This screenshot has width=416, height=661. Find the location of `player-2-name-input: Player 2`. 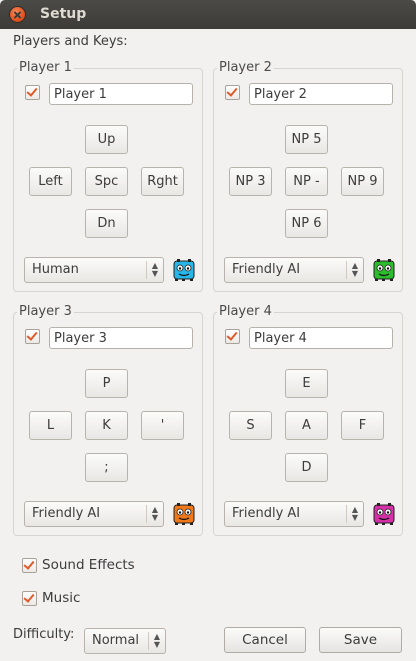

player-2-name-input: Player 2 is located at coordinates (321, 94).